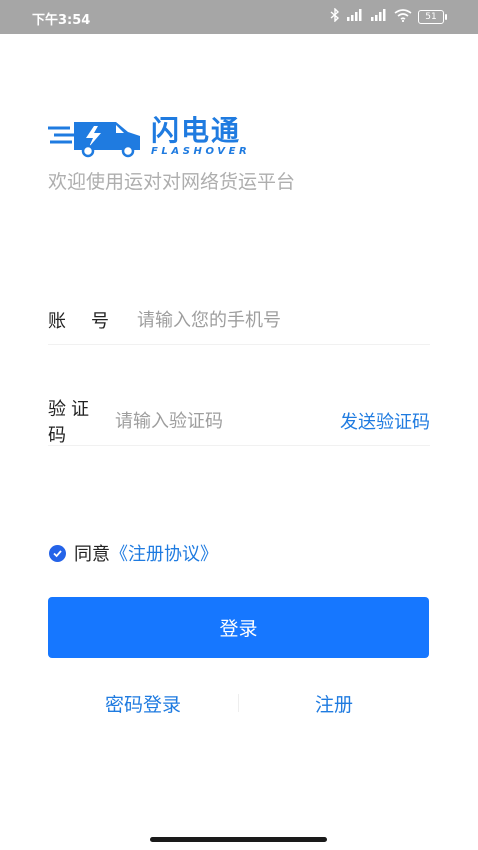 The height and width of the screenshot is (850, 478). Describe the element at coordinates (201, 151) in the screenshot. I see `brand-name-en: FLASHOVER` at that location.